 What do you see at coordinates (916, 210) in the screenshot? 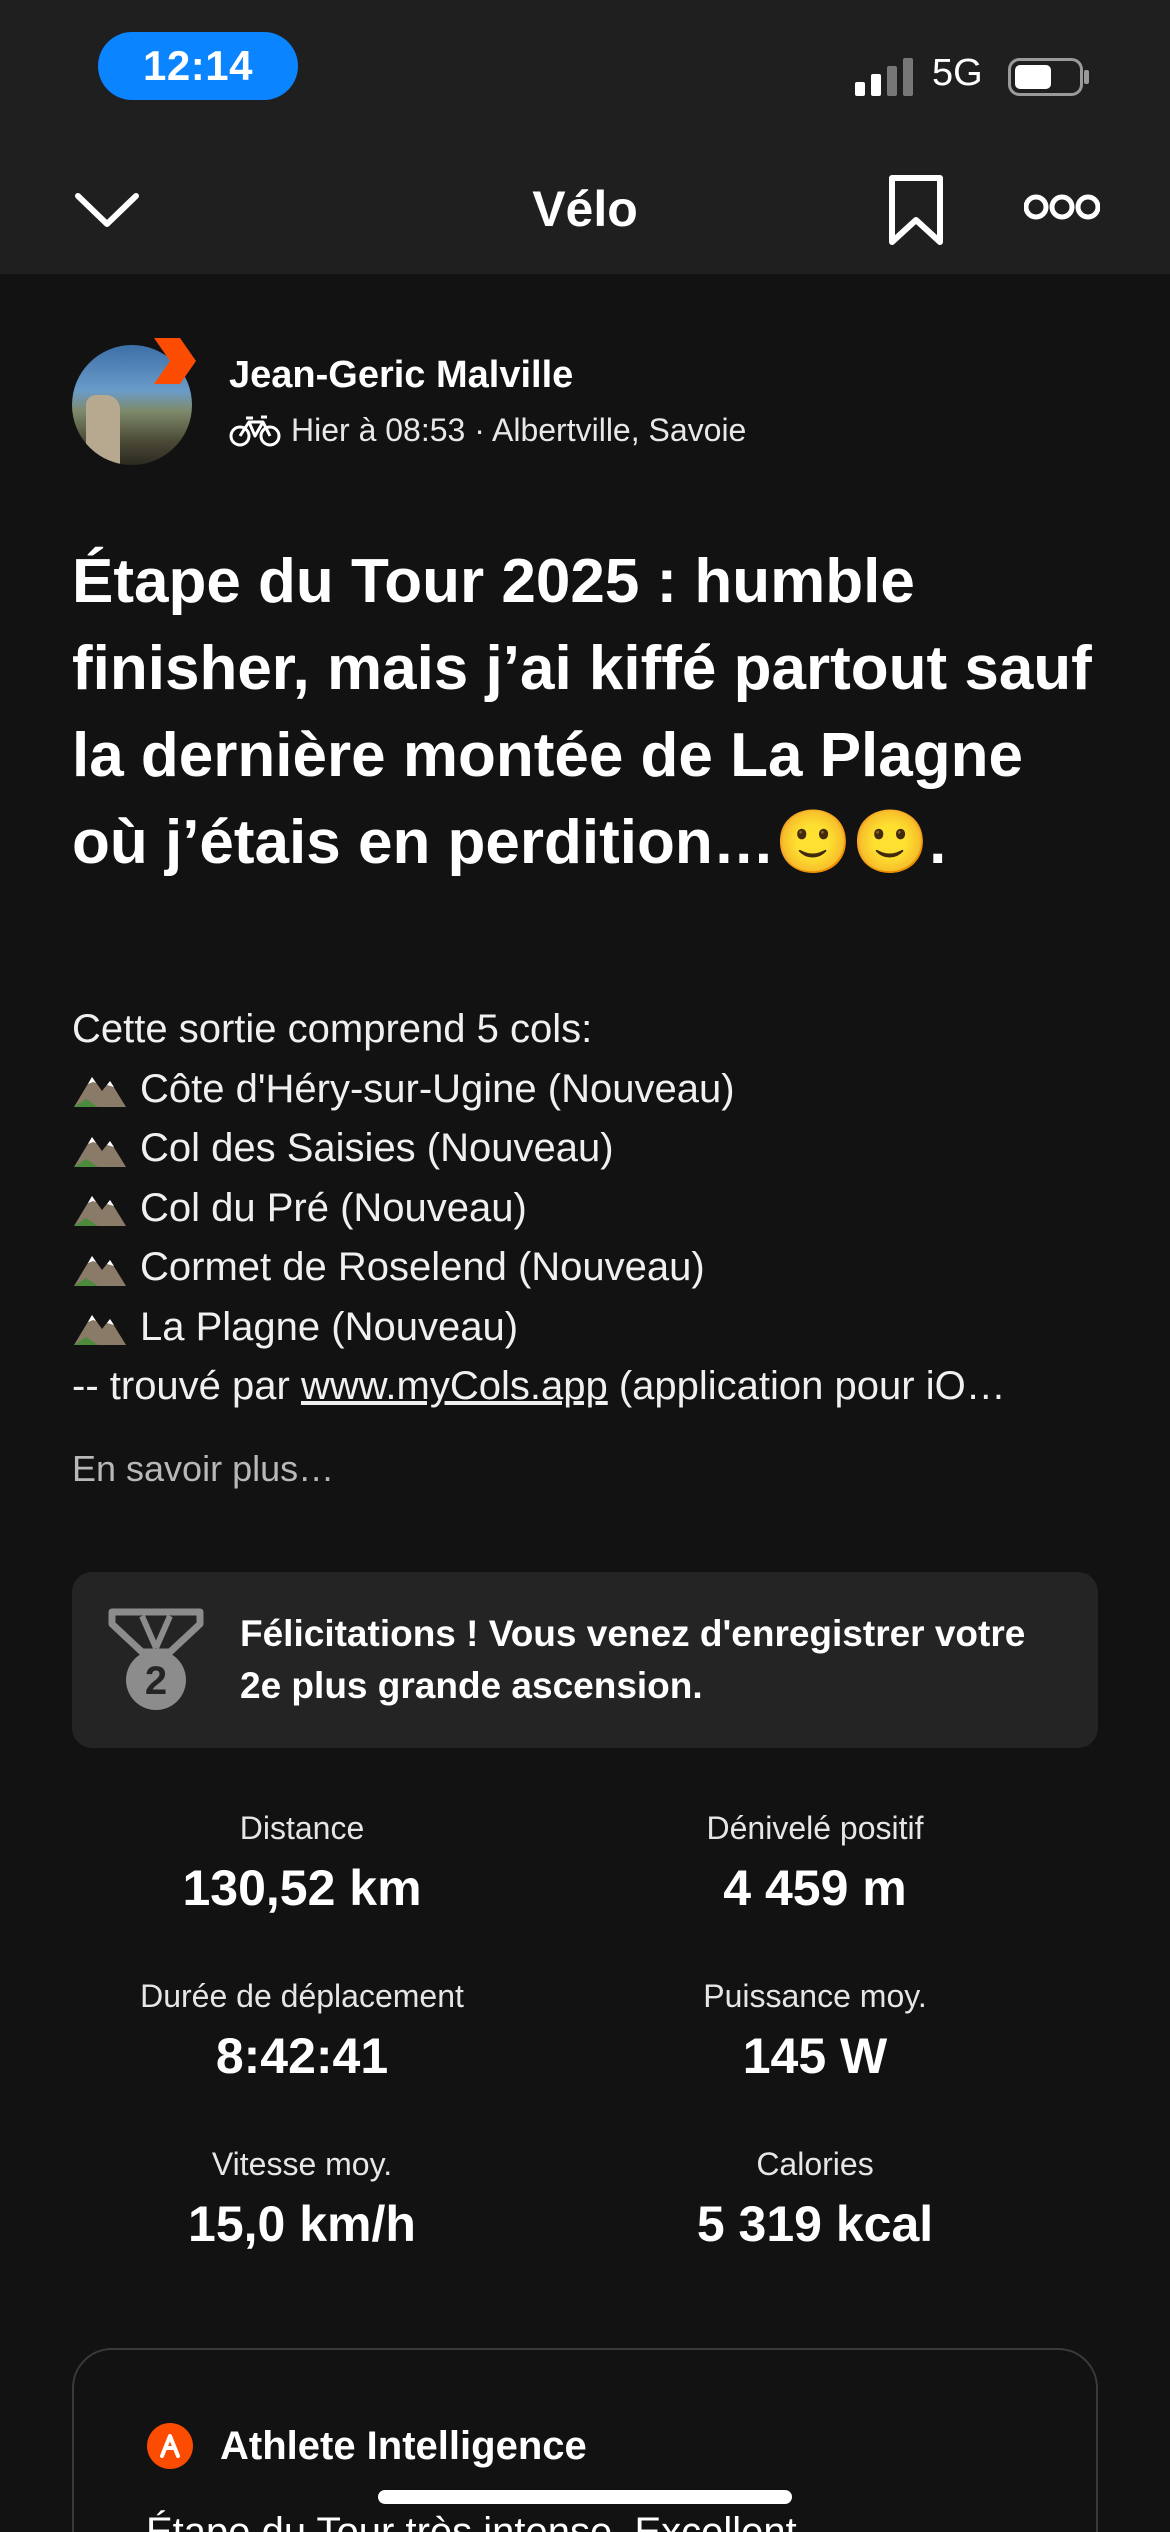
I see `bookmark-icon` at bounding box center [916, 210].